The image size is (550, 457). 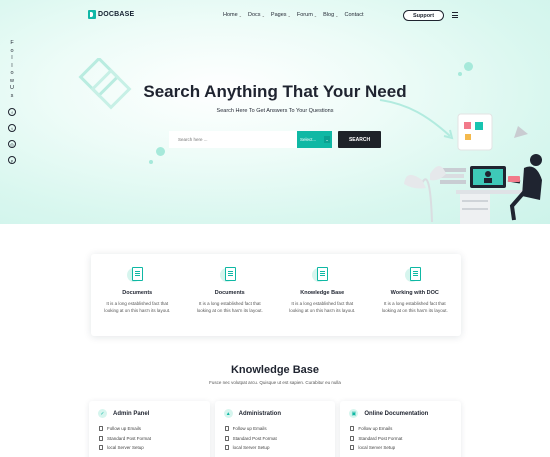 I want to click on feature-title: Knowledge Base, so click(x=322, y=293).